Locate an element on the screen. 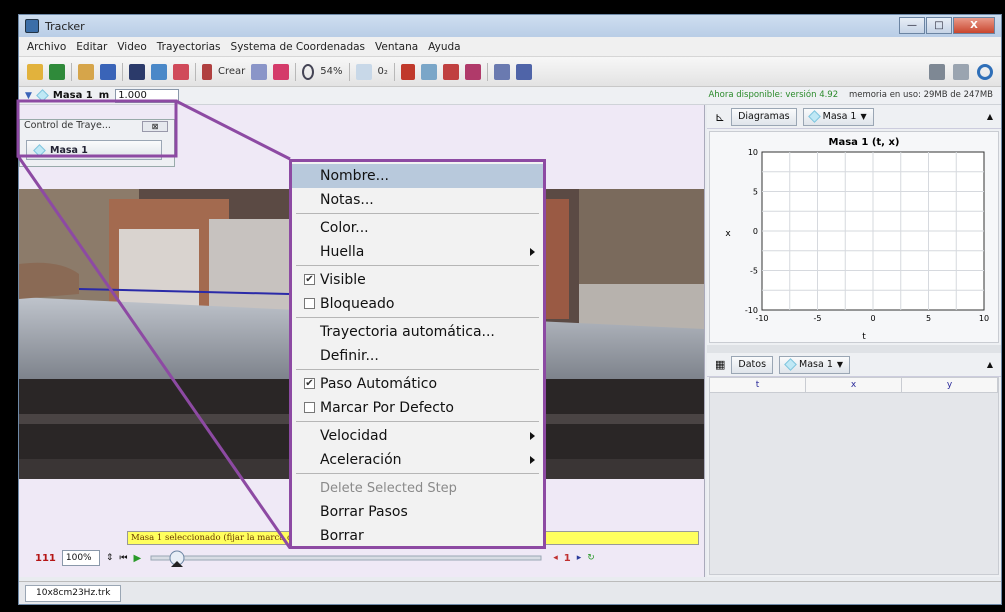 The image size is (1005, 612). menu-bloqueado: Bloqueado is located at coordinates (417, 304).